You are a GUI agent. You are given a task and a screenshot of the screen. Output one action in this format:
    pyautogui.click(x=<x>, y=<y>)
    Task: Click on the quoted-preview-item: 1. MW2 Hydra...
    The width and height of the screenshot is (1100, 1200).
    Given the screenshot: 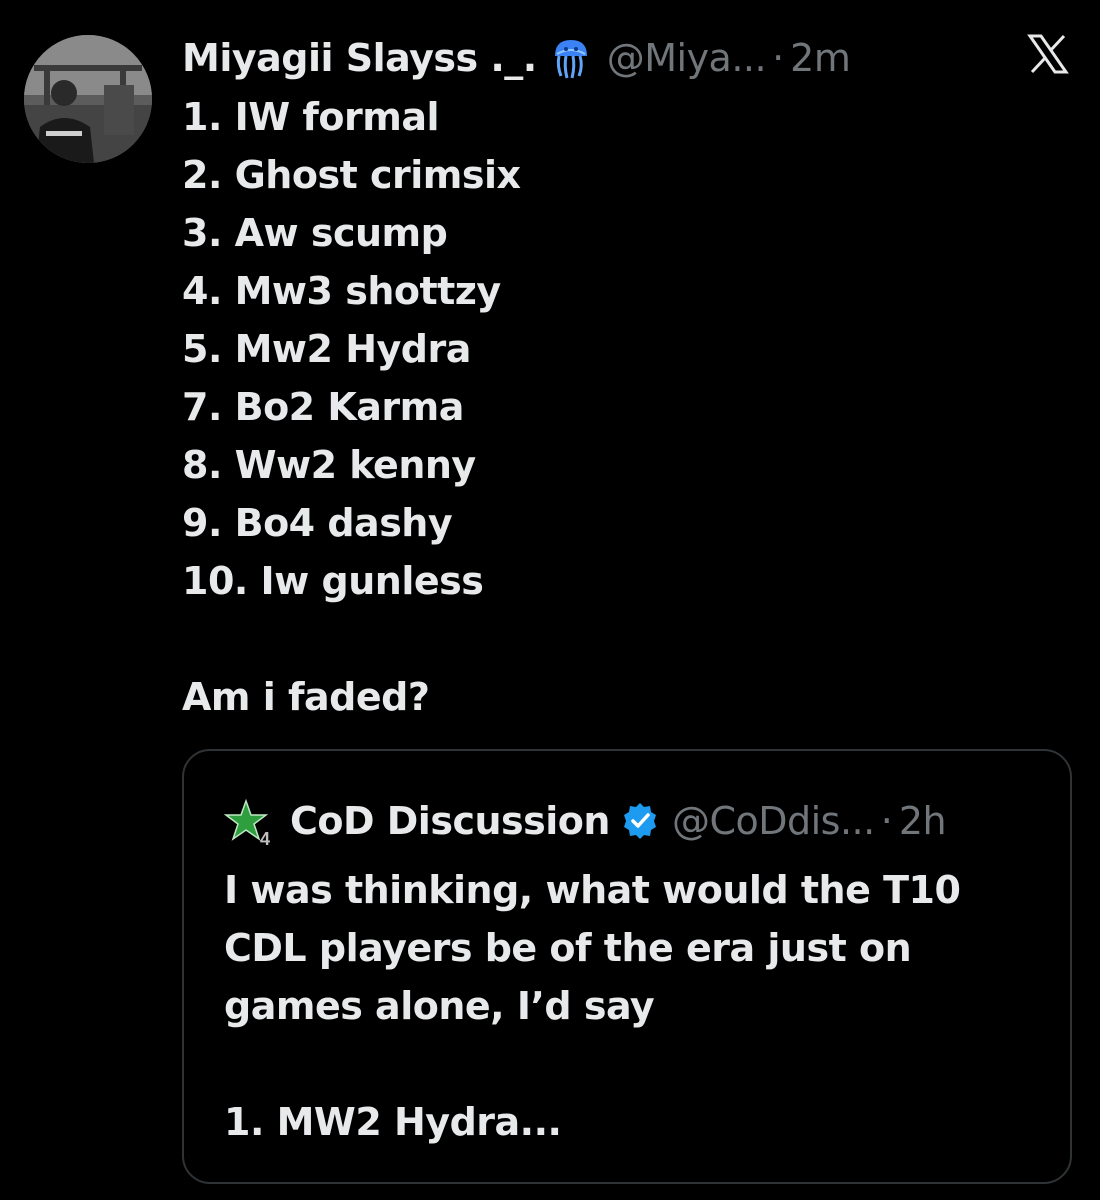 What is the action you would take?
    pyautogui.click(x=393, y=1122)
    